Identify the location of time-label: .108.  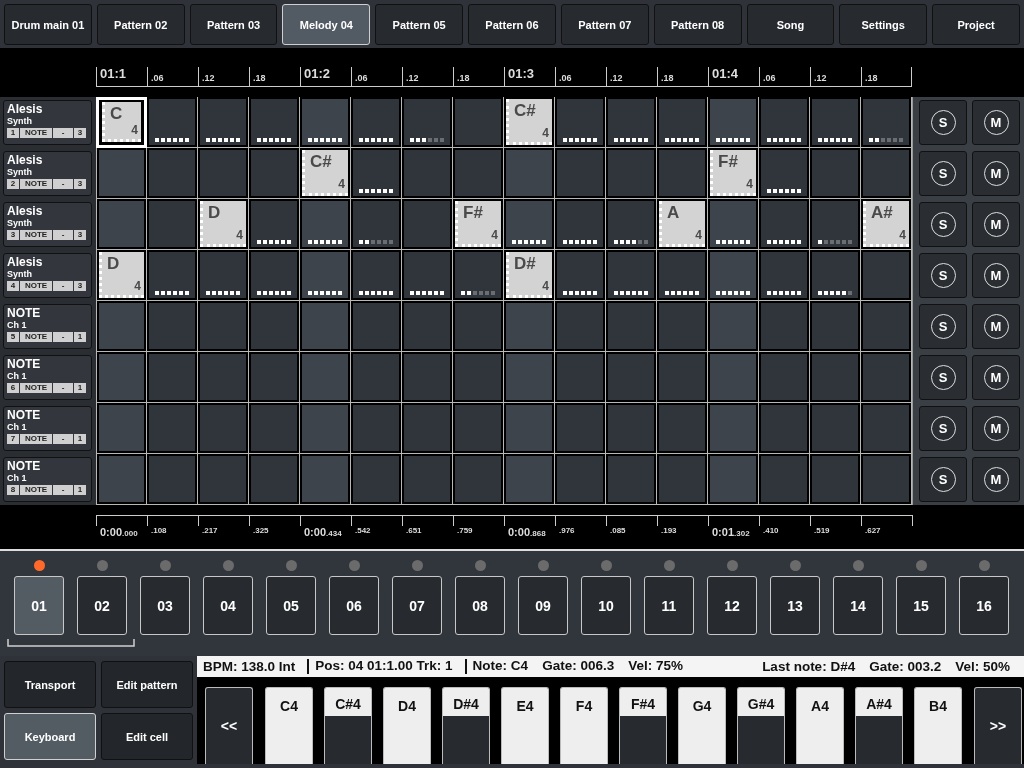
(159, 530).